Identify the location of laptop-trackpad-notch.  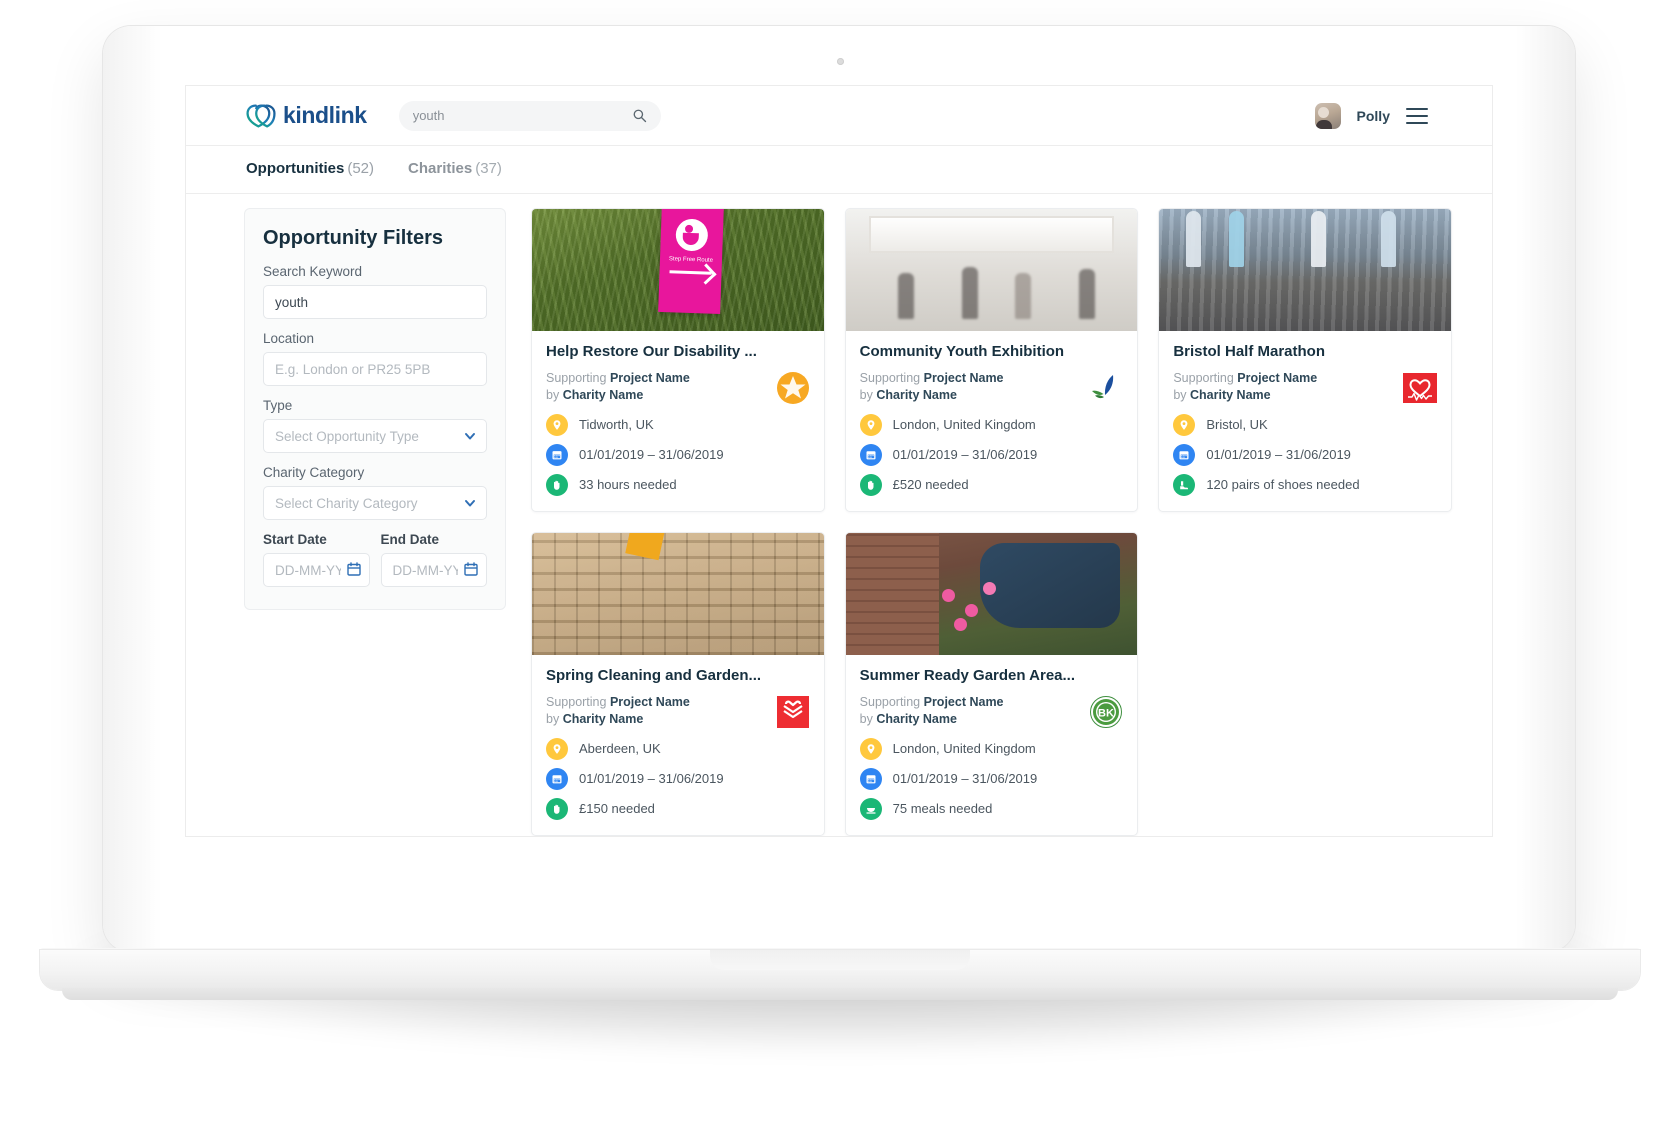
(840, 960).